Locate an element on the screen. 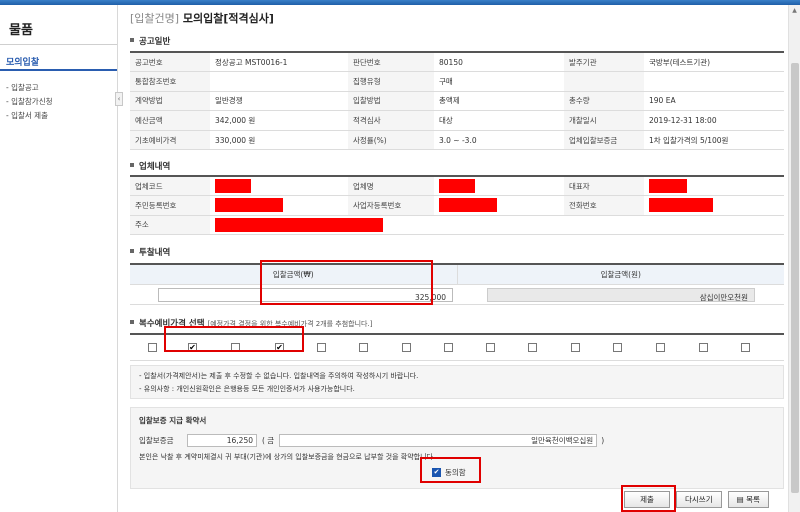 The width and height of the screenshot is (800, 512). notice-label: 통합참조번호 is located at coordinates (170, 81).